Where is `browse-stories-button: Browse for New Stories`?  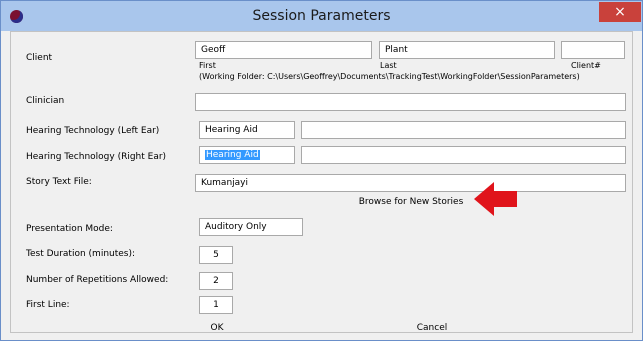 browse-stories-button: Browse for New Stories is located at coordinates (411, 202).